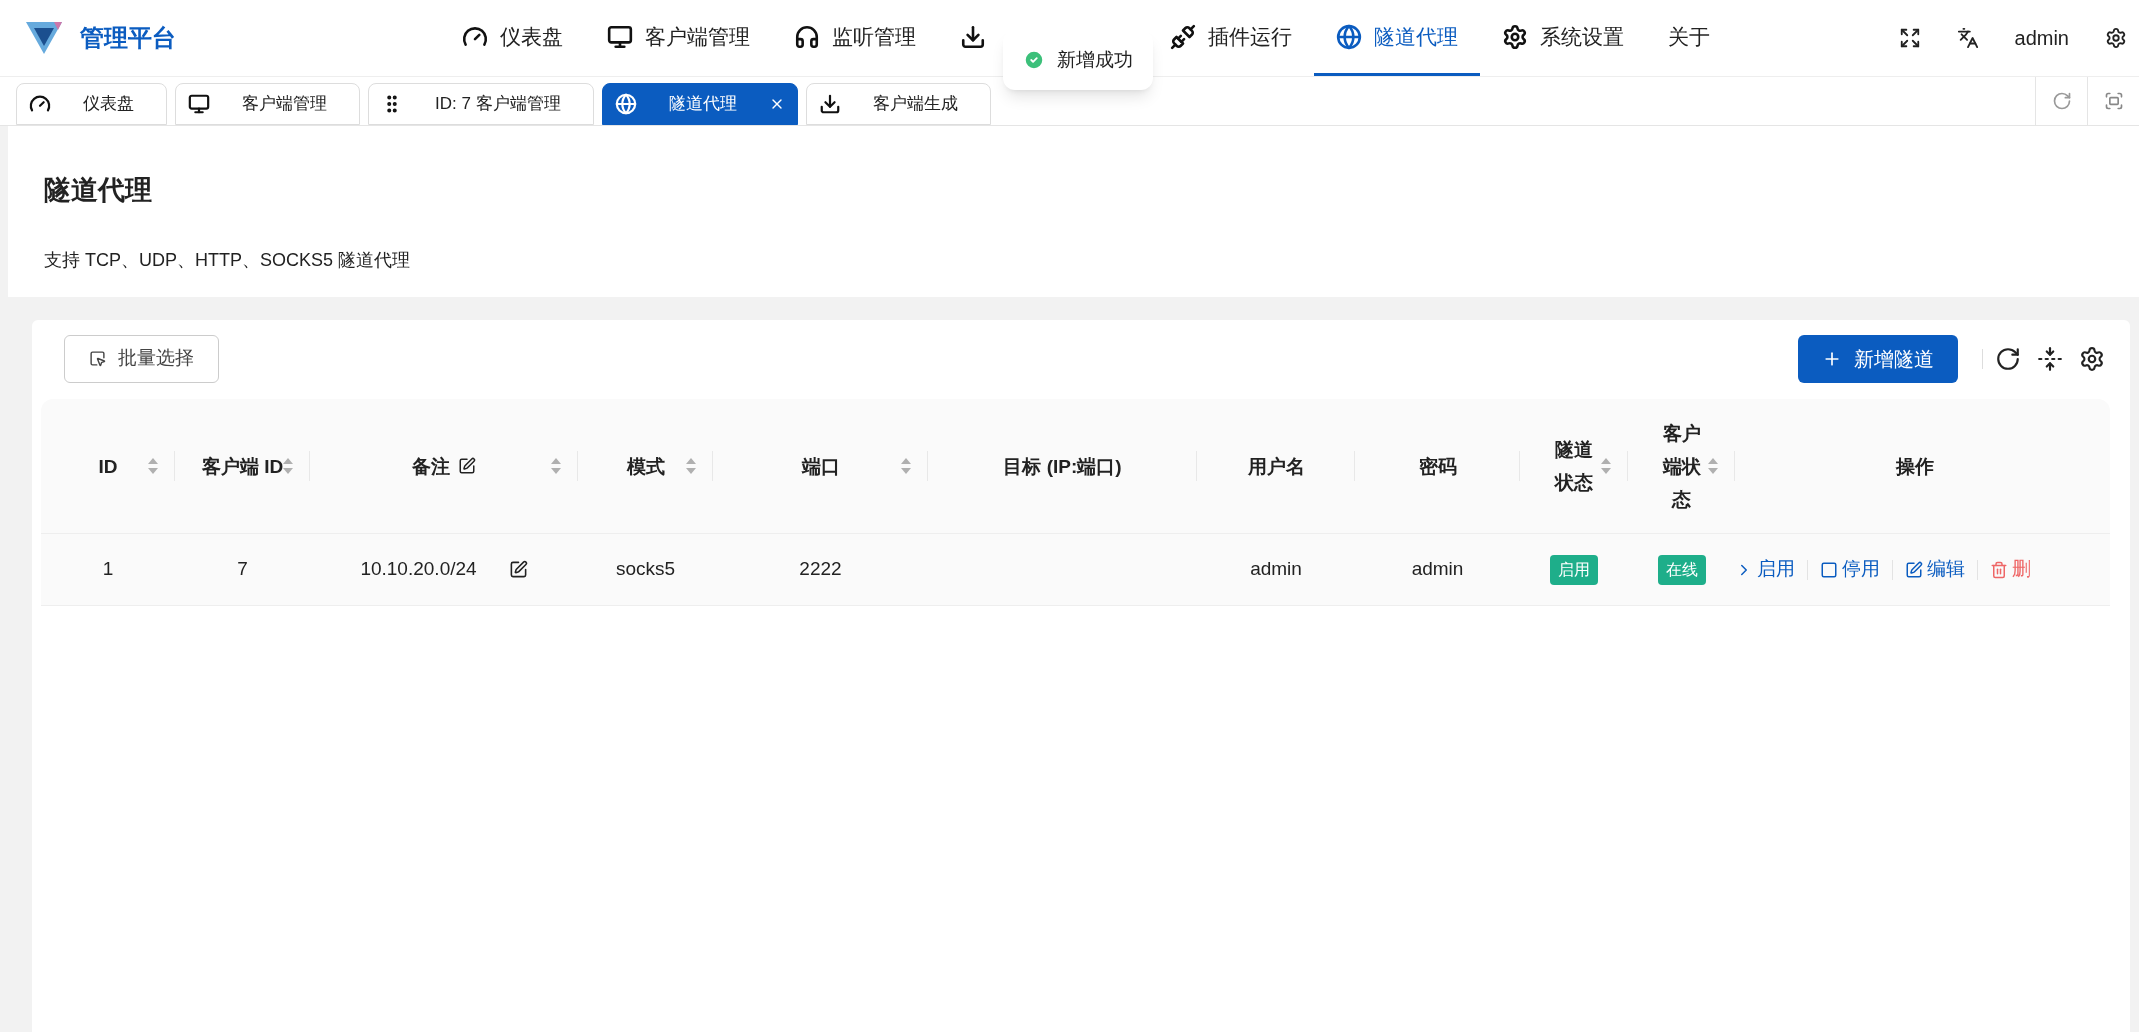 This screenshot has height=1032, width=2139. I want to click on status-badge: 启用, so click(1574, 569).